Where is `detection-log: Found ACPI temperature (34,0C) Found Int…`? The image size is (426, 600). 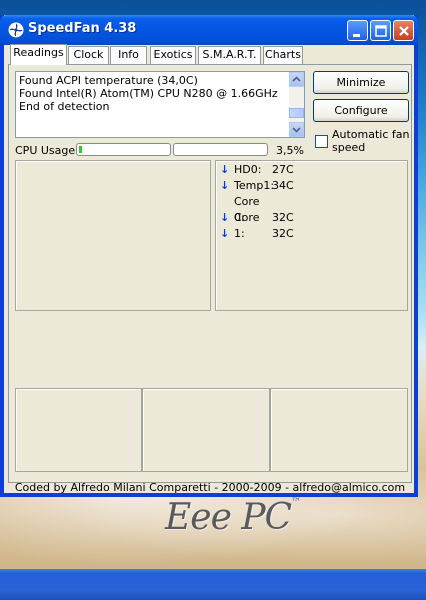
detection-log: Found ACPI temperature (34,0C) Found Int… is located at coordinates (160, 104).